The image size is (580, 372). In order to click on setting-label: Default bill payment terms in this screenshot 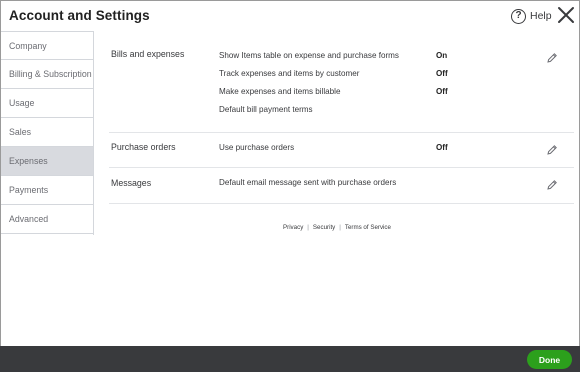, I will do `click(266, 109)`.